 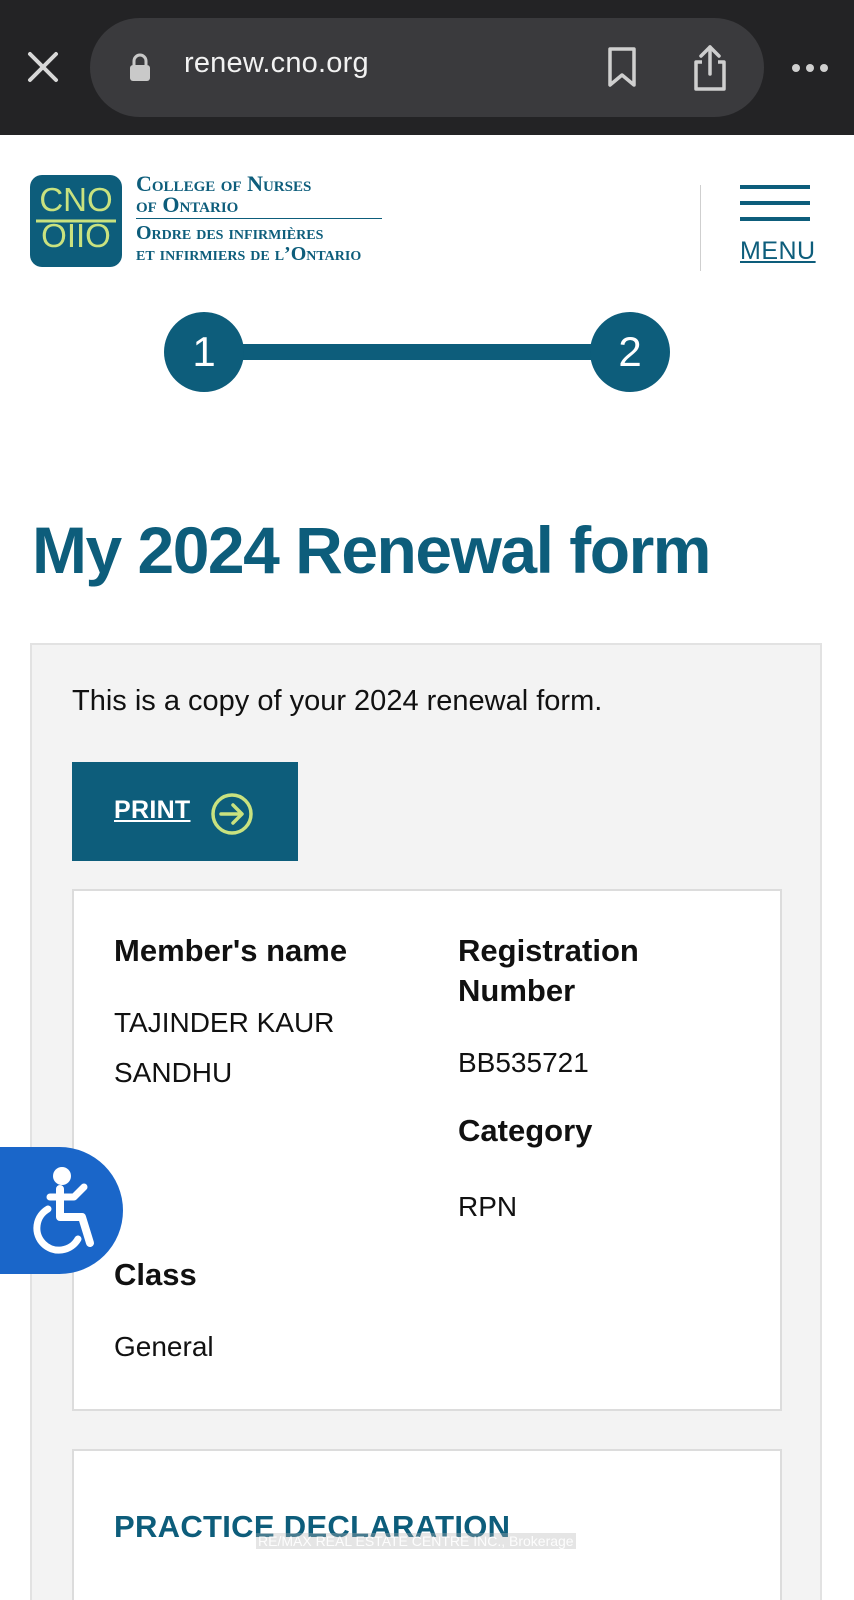 I want to click on share-icon, so click(x=710, y=68).